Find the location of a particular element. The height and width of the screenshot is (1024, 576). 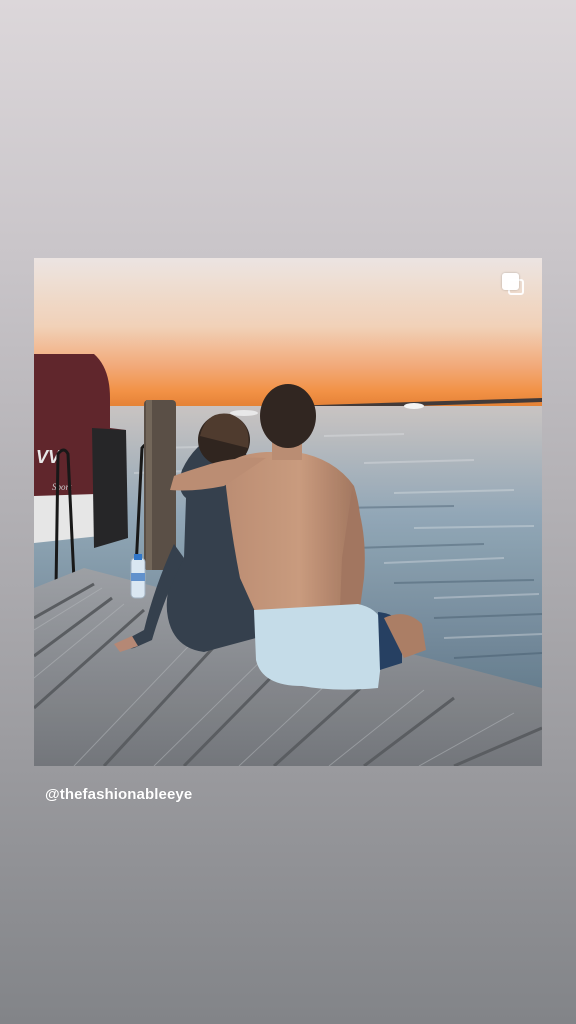

post-caption-username: @thefashionableeye is located at coordinates (118, 794).